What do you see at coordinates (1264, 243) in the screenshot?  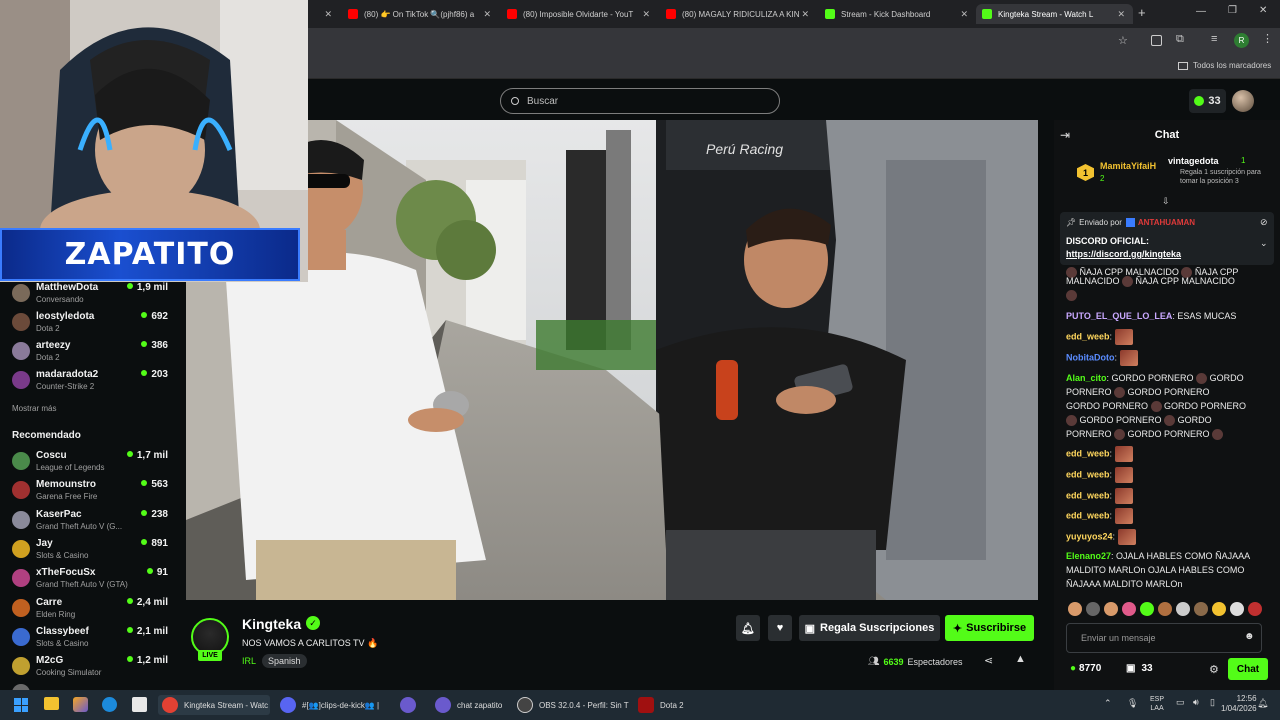 I see `chevron-down-icon: ⌄` at bounding box center [1264, 243].